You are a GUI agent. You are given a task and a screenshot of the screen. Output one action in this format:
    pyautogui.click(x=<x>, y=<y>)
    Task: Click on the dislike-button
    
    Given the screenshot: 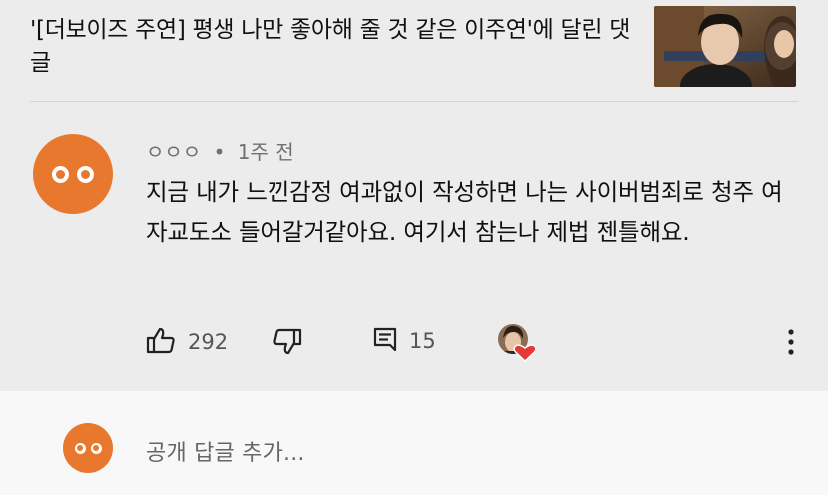 What is the action you would take?
    pyautogui.click(x=287, y=344)
    